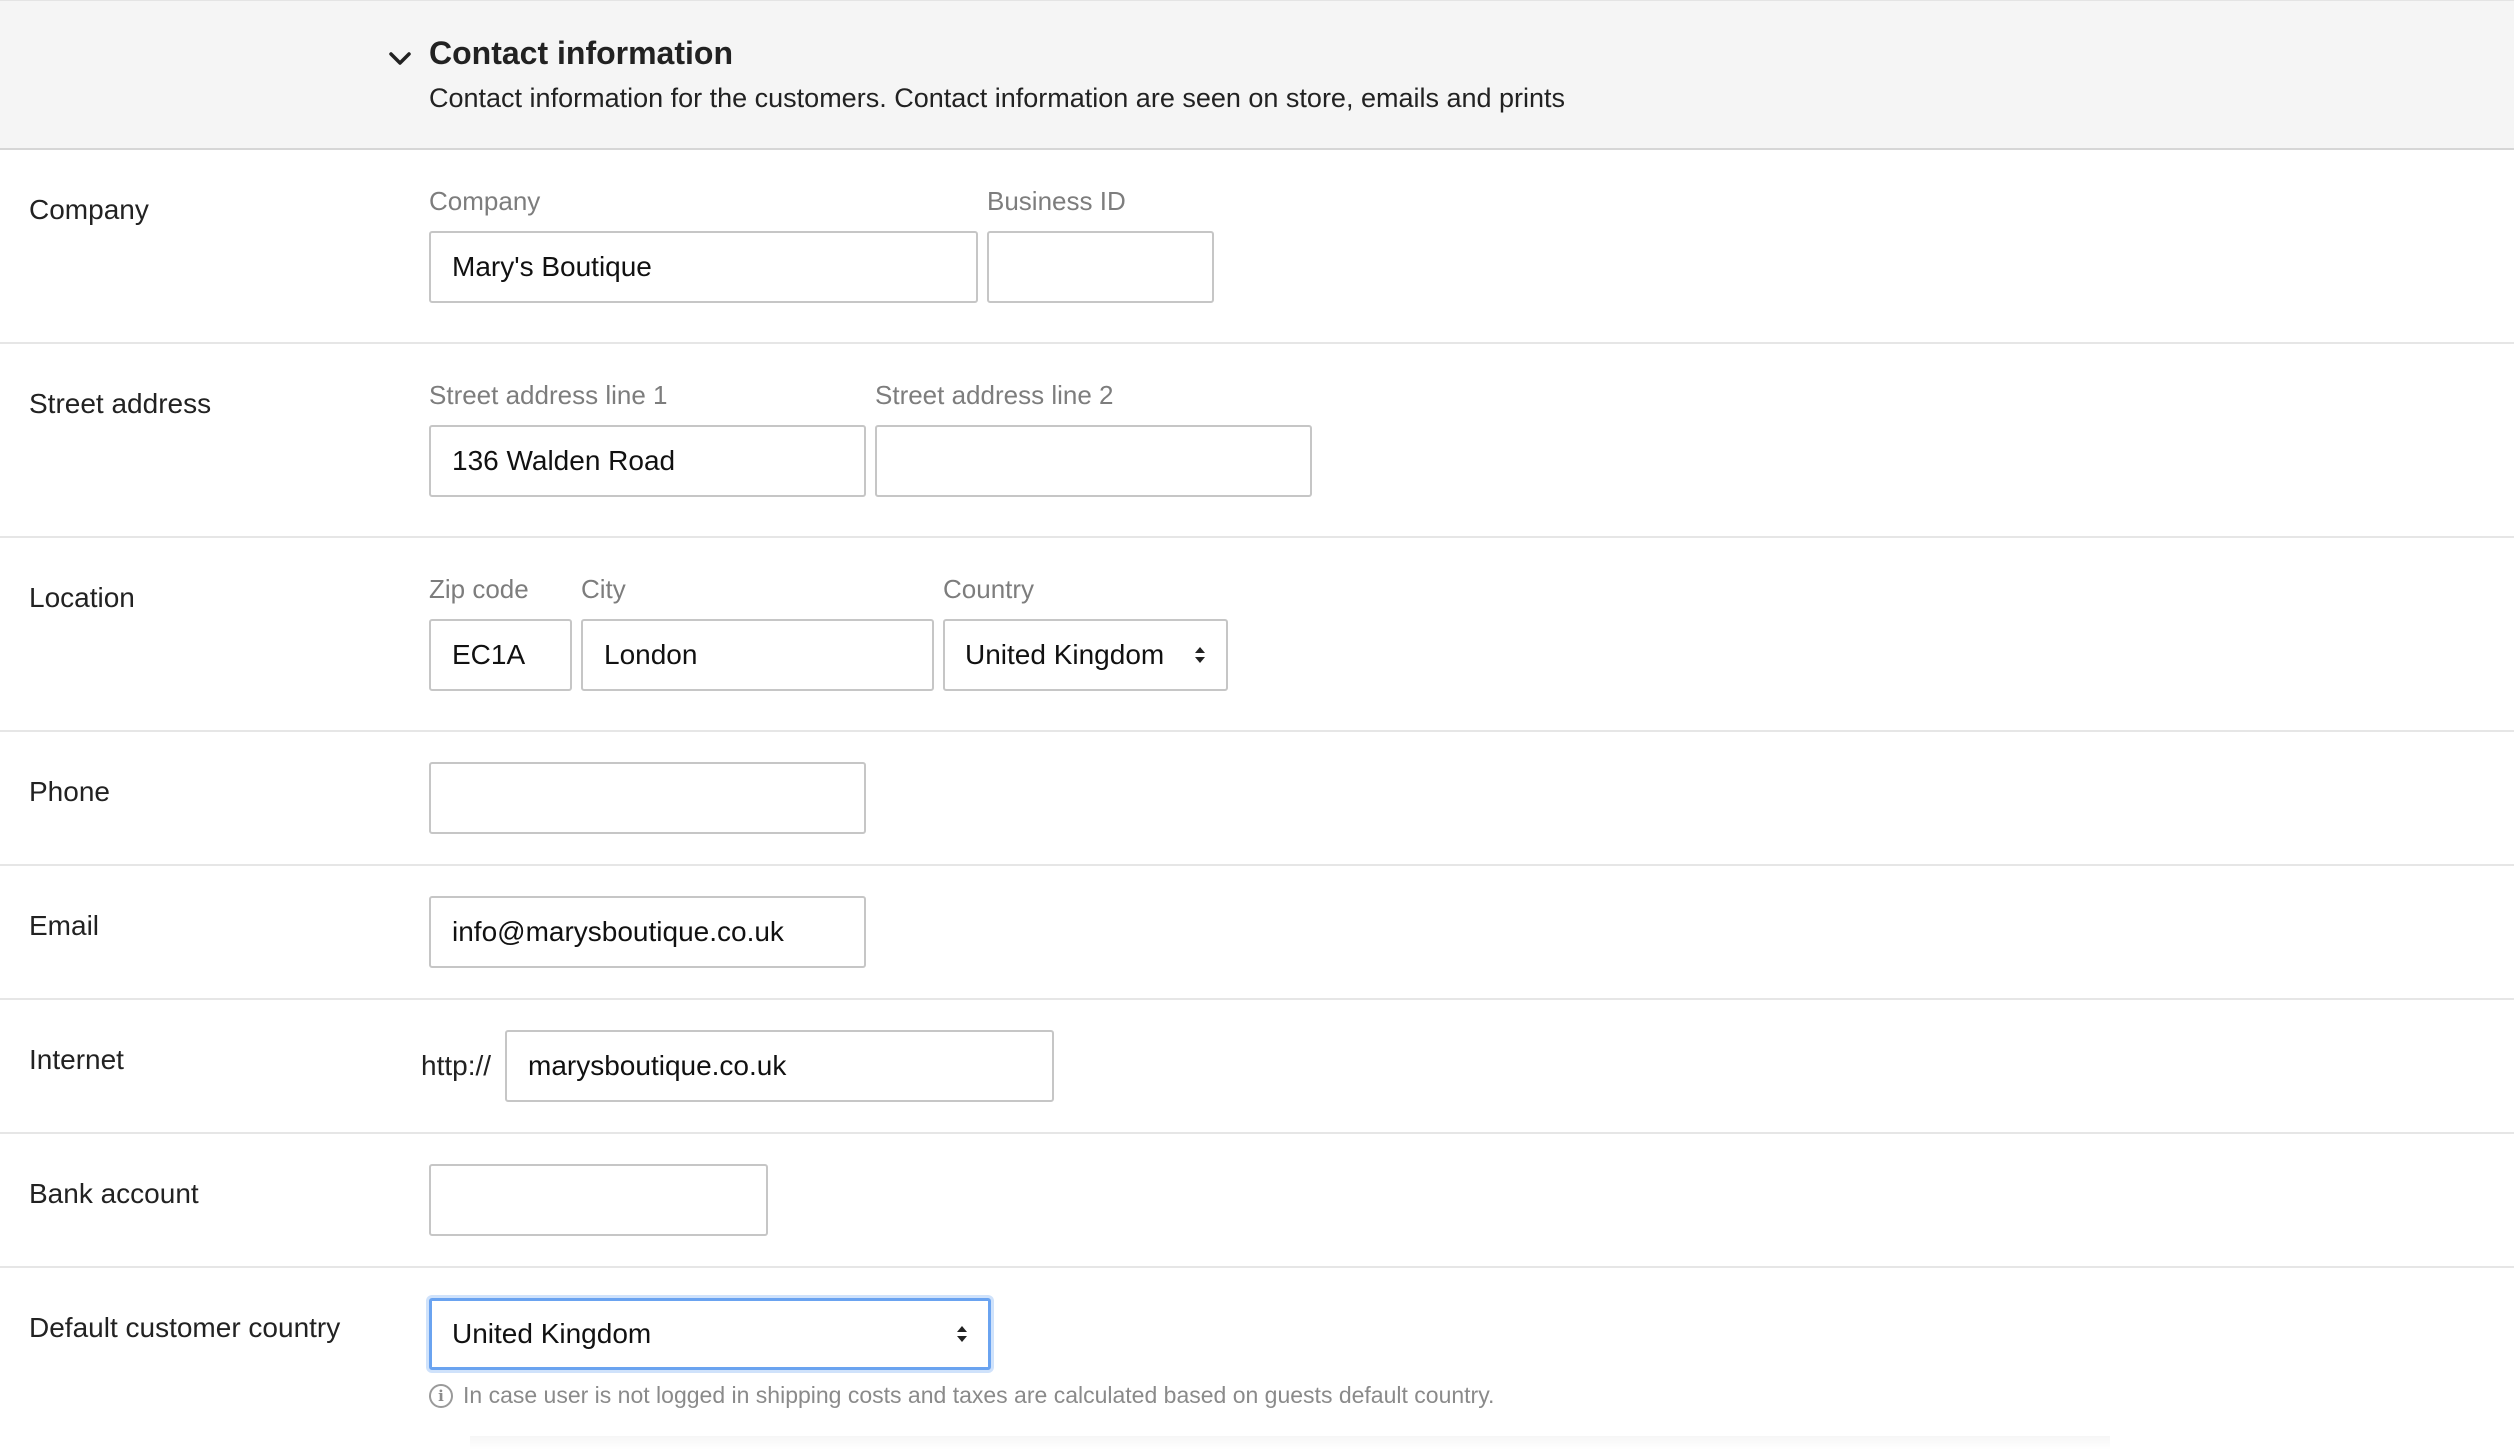 The image size is (2514, 1450). I want to click on url-prefix: http://, so click(456, 1065).